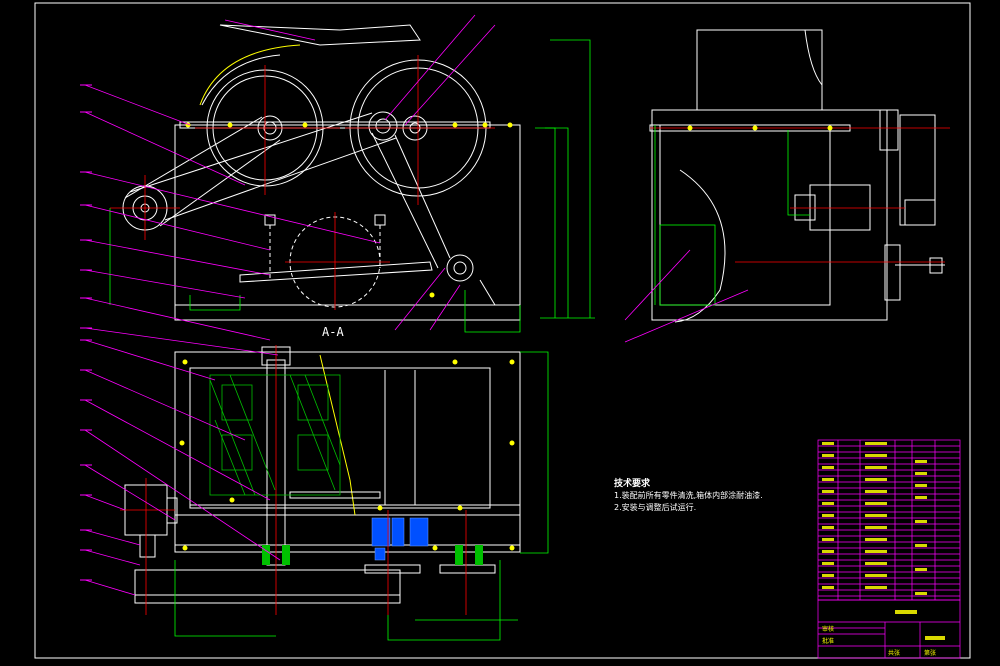 The image size is (1000, 666). What do you see at coordinates (86, 332) in the screenshot?
I see `leader-tags` at bounding box center [86, 332].